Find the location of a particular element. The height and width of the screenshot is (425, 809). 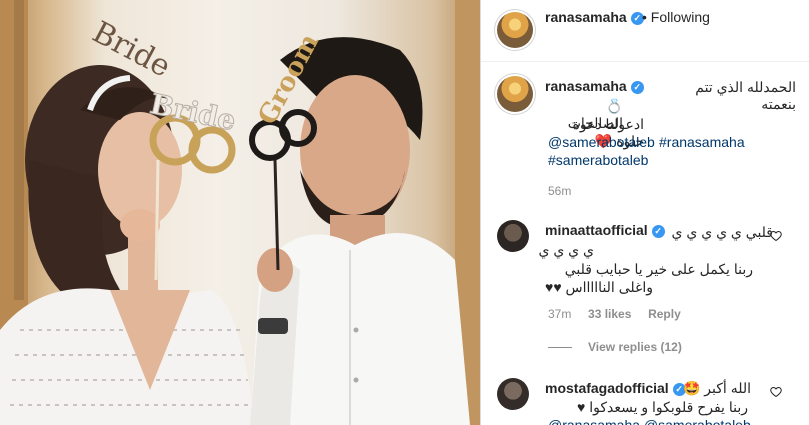

post-header: ranasamaha ✓ • Following is located at coordinates (645, 31).